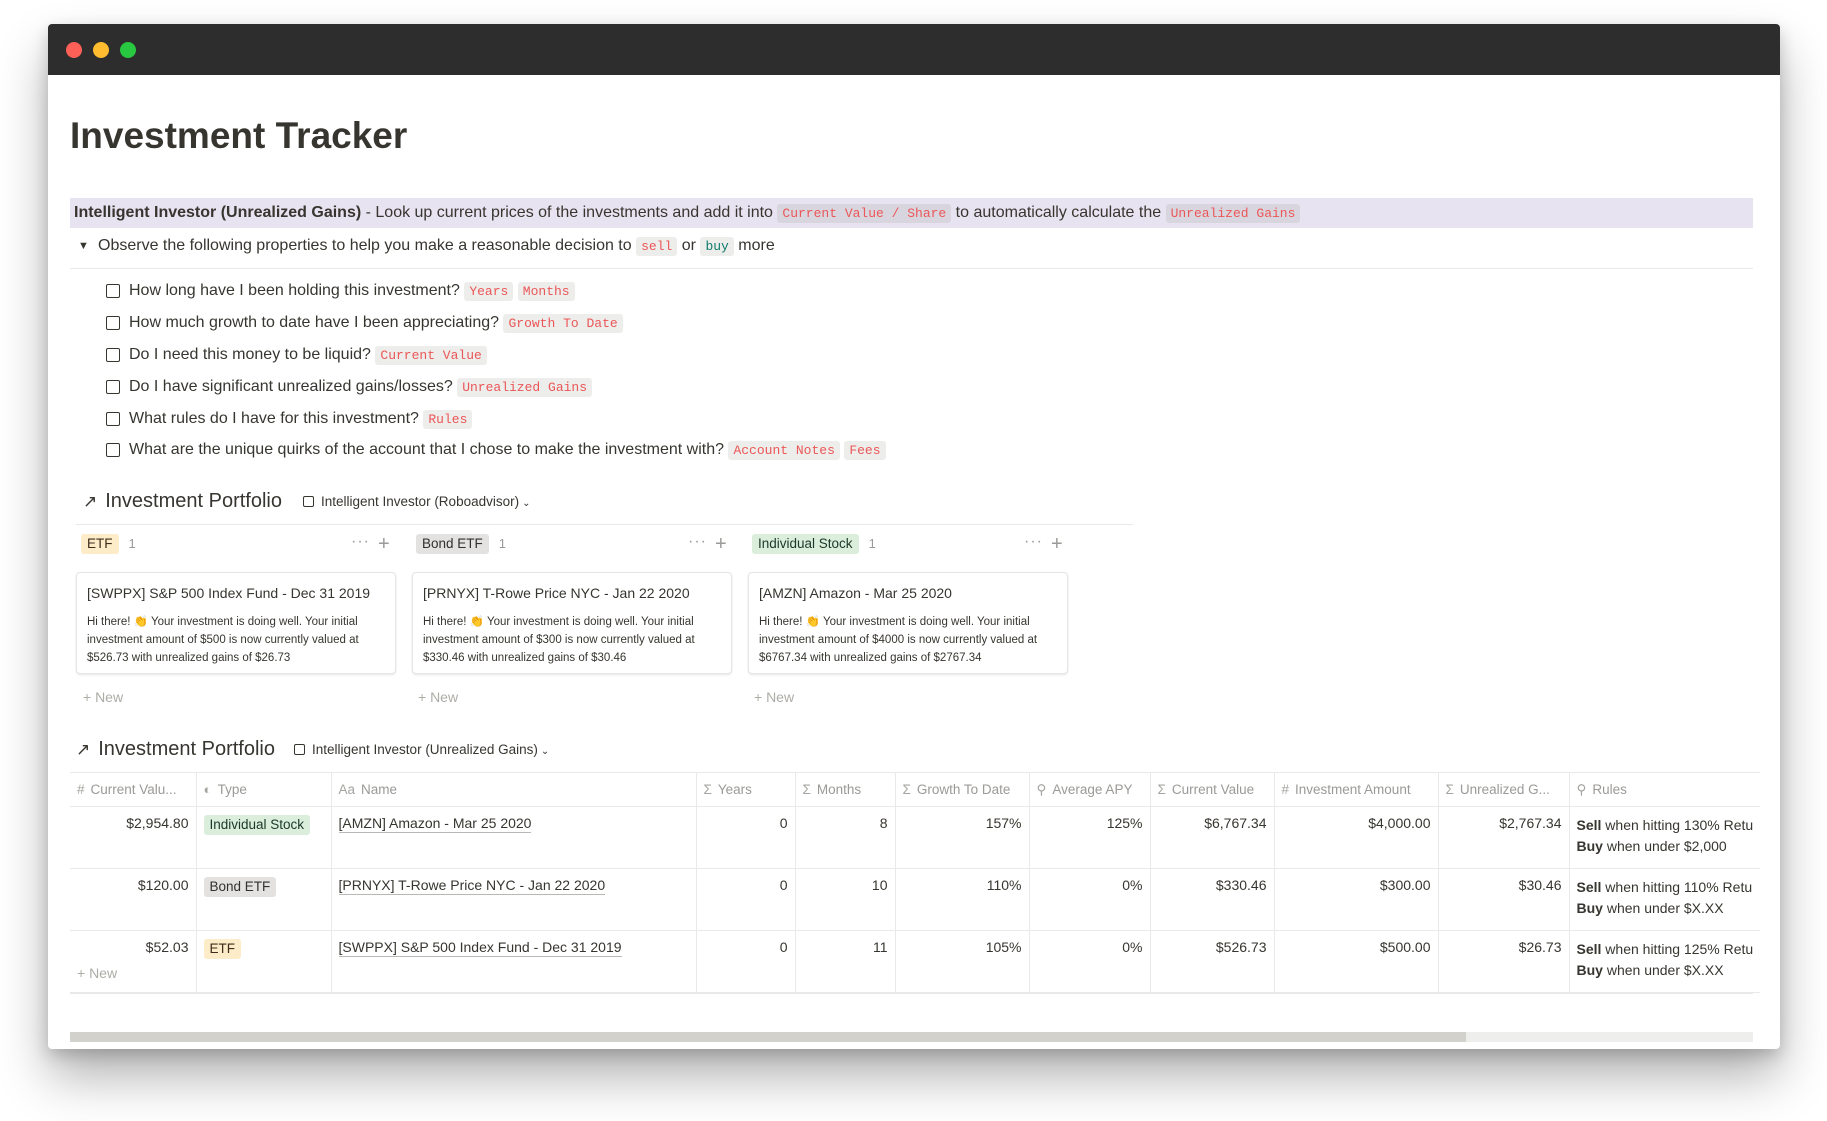 This screenshot has height=1121, width=1827. What do you see at coordinates (97, 973) in the screenshot?
I see `new-row-button: + New` at bounding box center [97, 973].